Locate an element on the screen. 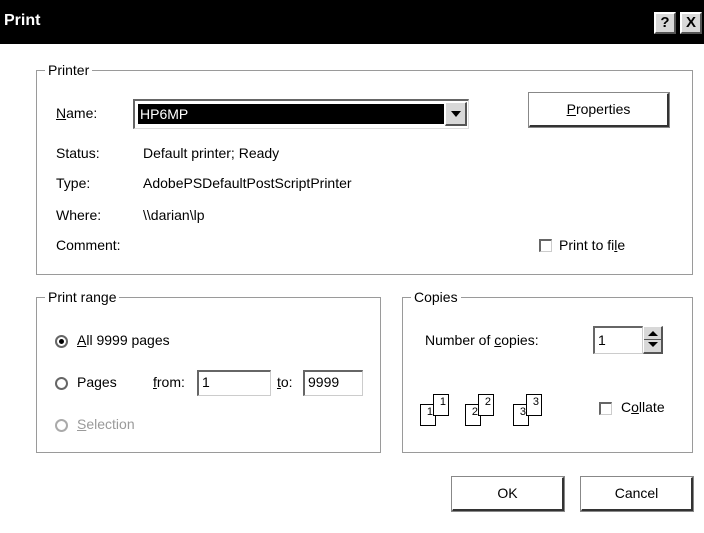  ok-button: OK is located at coordinates (508, 494).